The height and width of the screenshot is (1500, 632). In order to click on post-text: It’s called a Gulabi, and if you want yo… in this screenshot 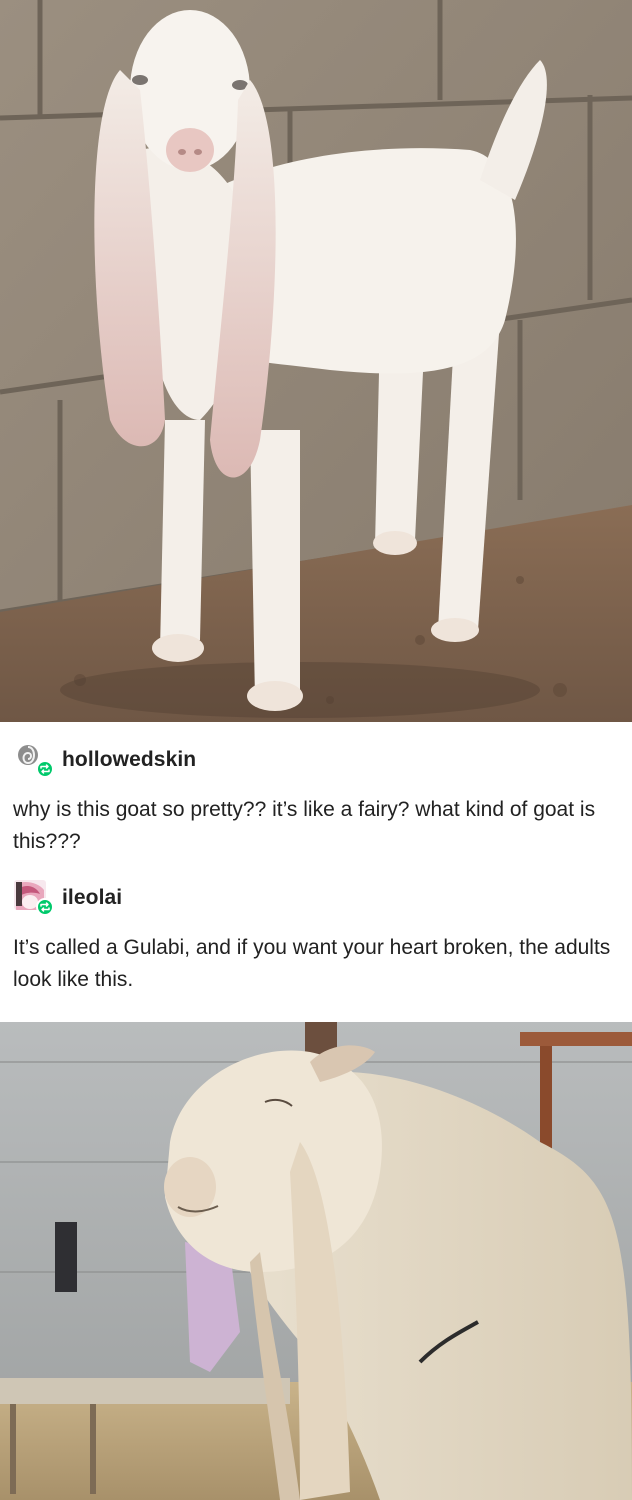, I will do `click(312, 963)`.